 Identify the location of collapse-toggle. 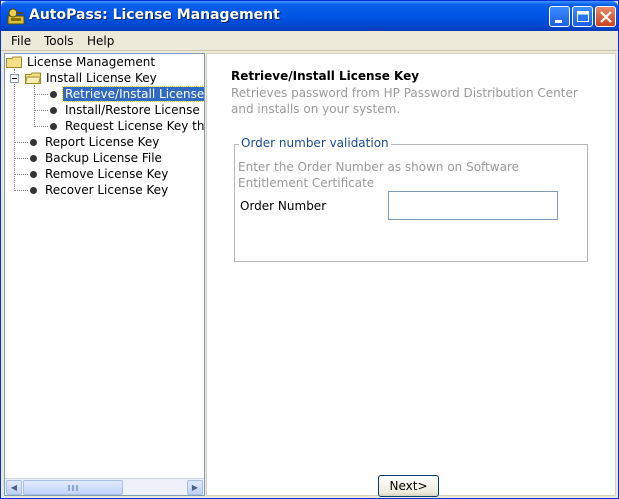
(14, 78).